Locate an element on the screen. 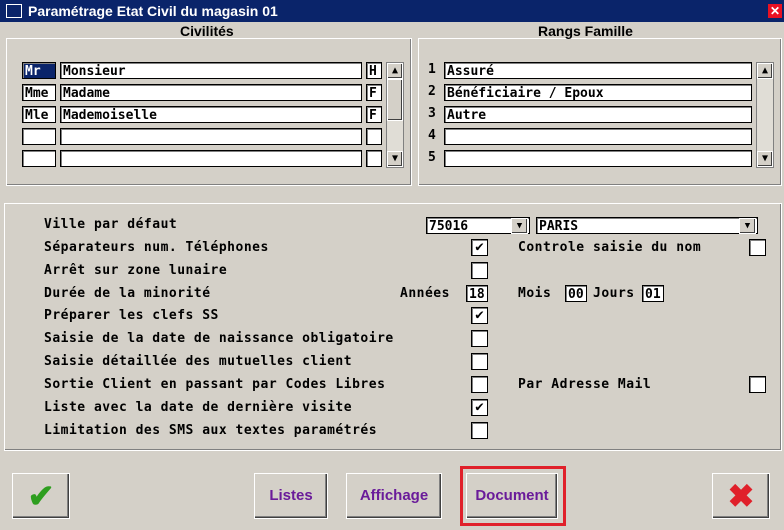  civilite-label: Madame is located at coordinates (211, 92).